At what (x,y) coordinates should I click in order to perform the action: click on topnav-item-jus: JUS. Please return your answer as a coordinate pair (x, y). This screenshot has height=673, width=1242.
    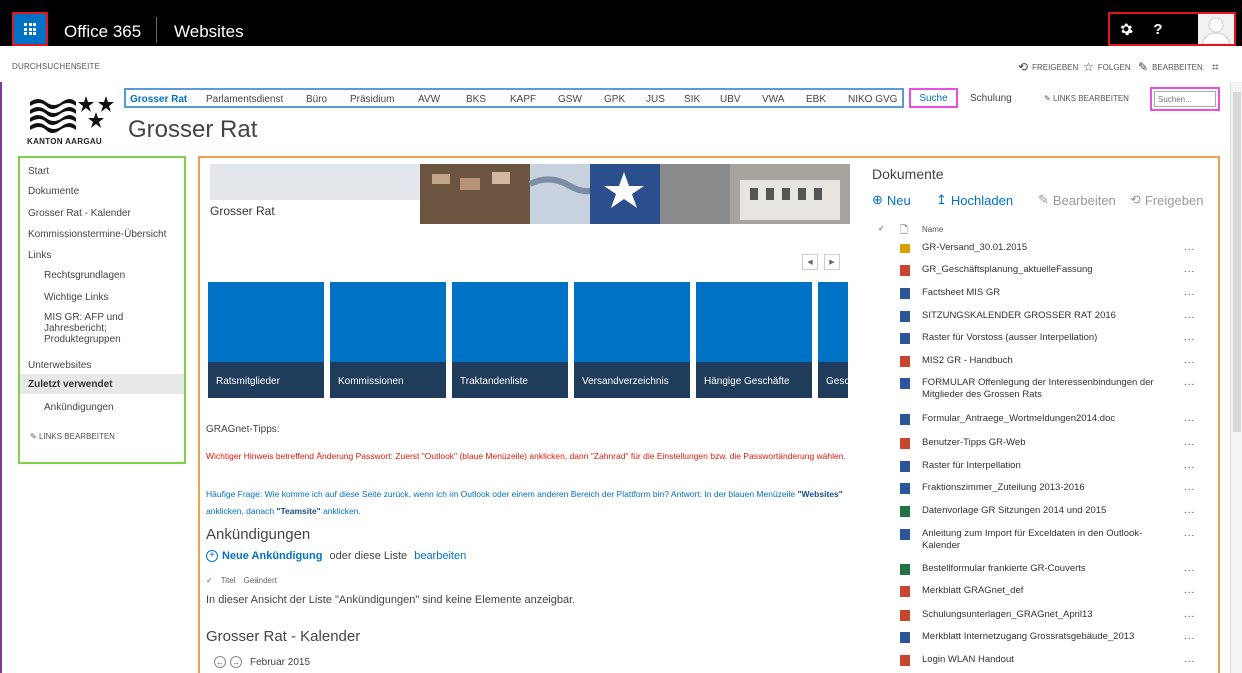
    Looking at the image, I should click on (655, 99).